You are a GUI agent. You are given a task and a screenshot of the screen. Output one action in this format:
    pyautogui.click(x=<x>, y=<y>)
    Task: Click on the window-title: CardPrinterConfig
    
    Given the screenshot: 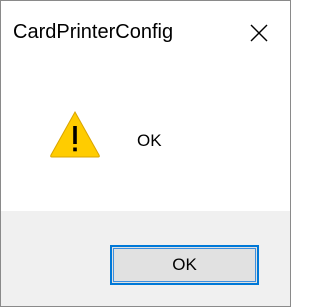 What is the action you would take?
    pyautogui.click(x=93, y=32)
    